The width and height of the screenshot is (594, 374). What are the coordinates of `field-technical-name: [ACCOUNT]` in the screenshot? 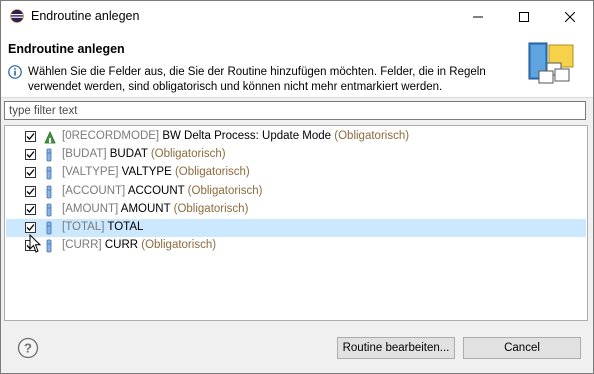 It's located at (94, 190).